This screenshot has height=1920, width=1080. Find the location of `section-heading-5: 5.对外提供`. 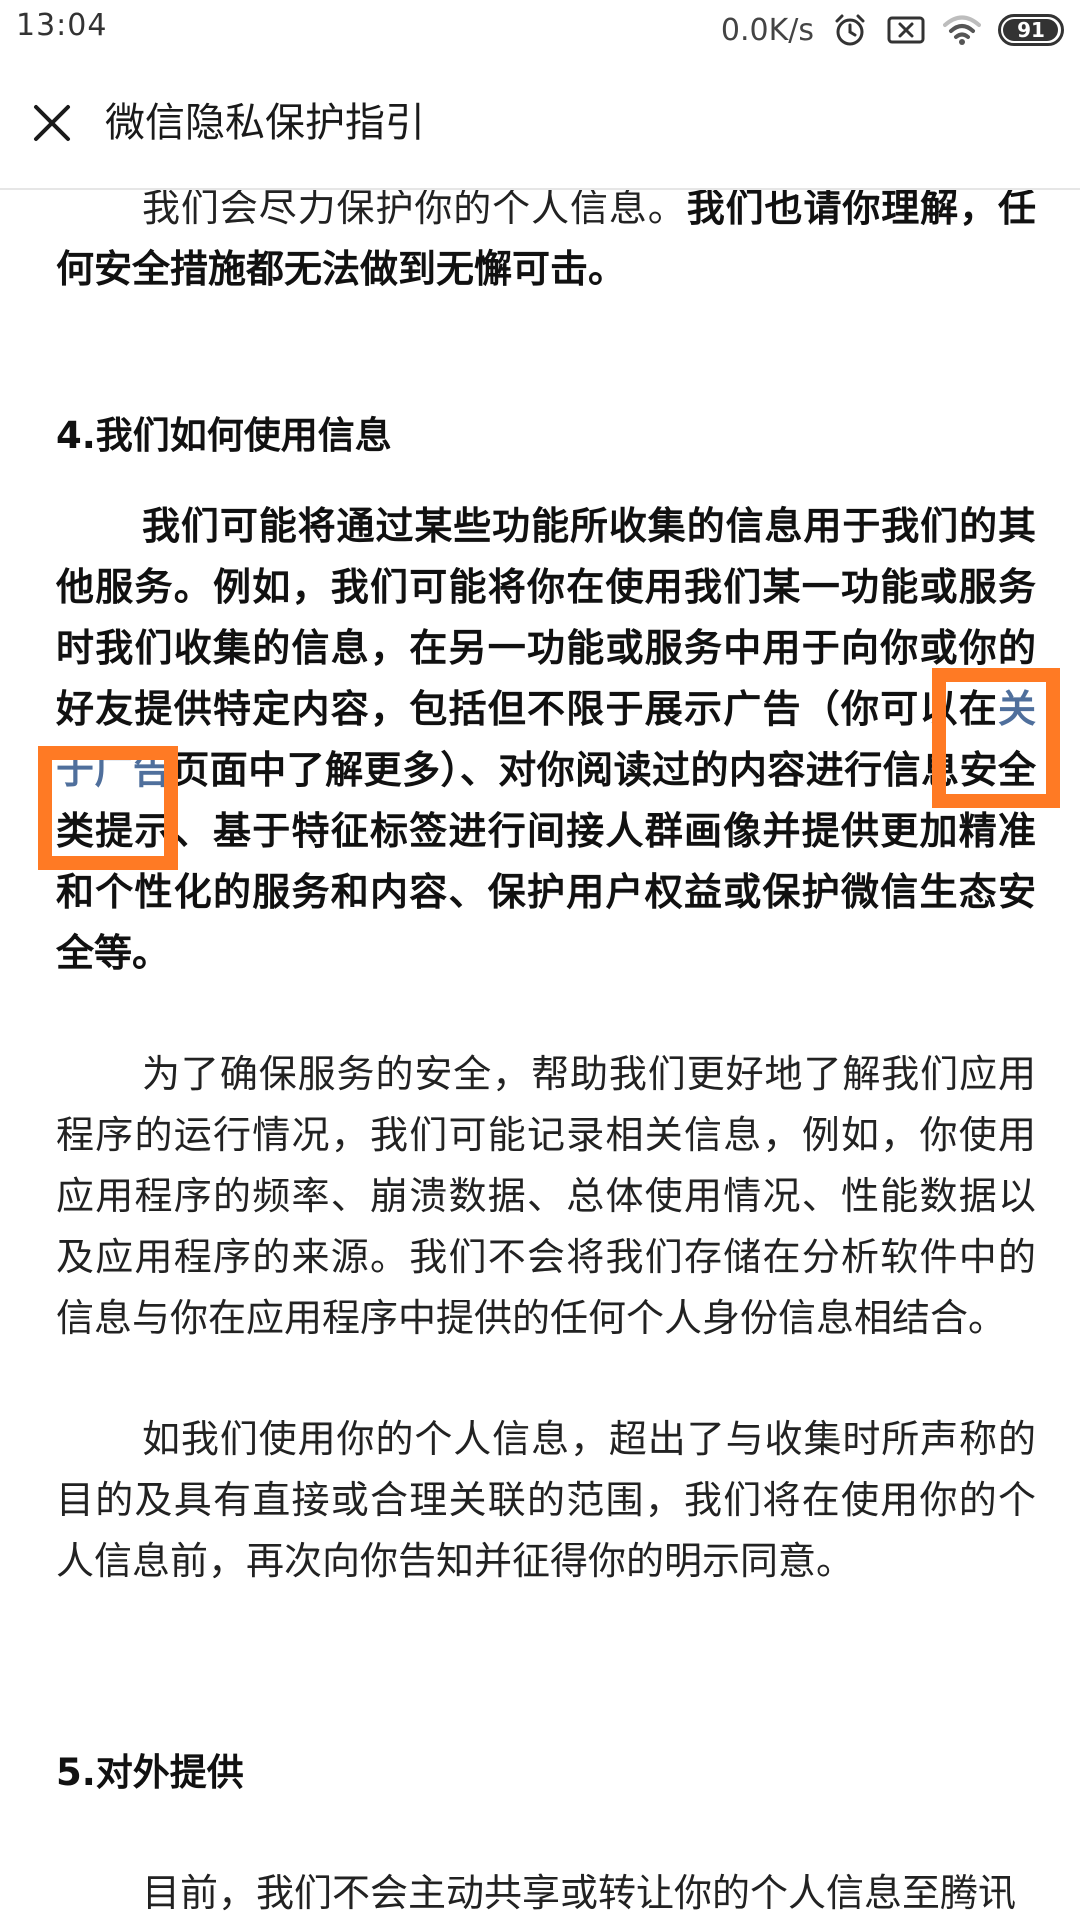

section-heading-5: 5.对外提供 is located at coordinates (150, 1772).